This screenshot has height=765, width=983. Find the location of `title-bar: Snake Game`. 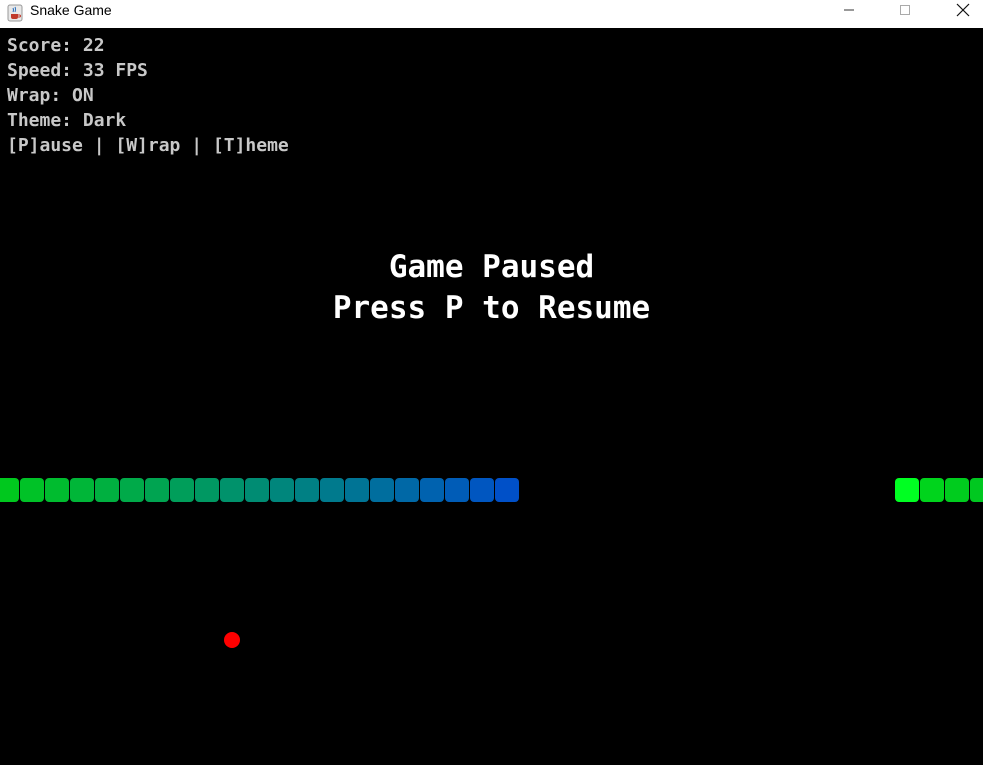

title-bar: Snake Game is located at coordinates (491, 14).